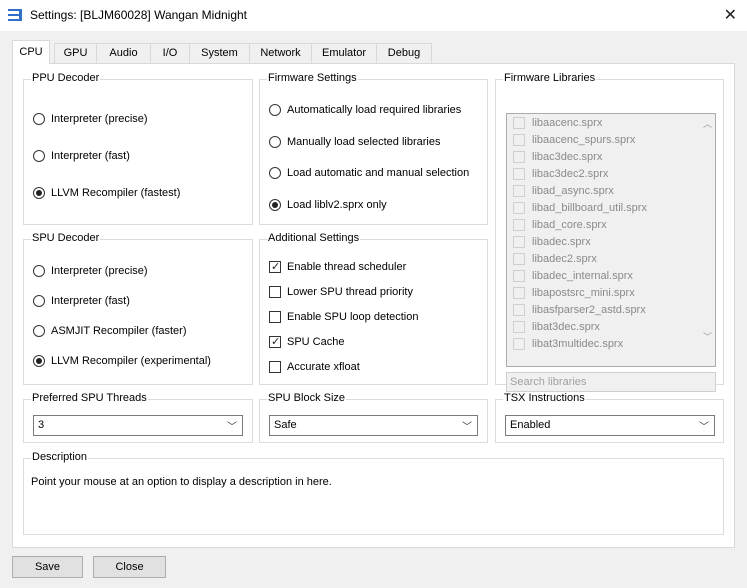 The width and height of the screenshot is (747, 588). What do you see at coordinates (555, 259) in the screenshot?
I see `list-item: libadec2.sprx` at bounding box center [555, 259].